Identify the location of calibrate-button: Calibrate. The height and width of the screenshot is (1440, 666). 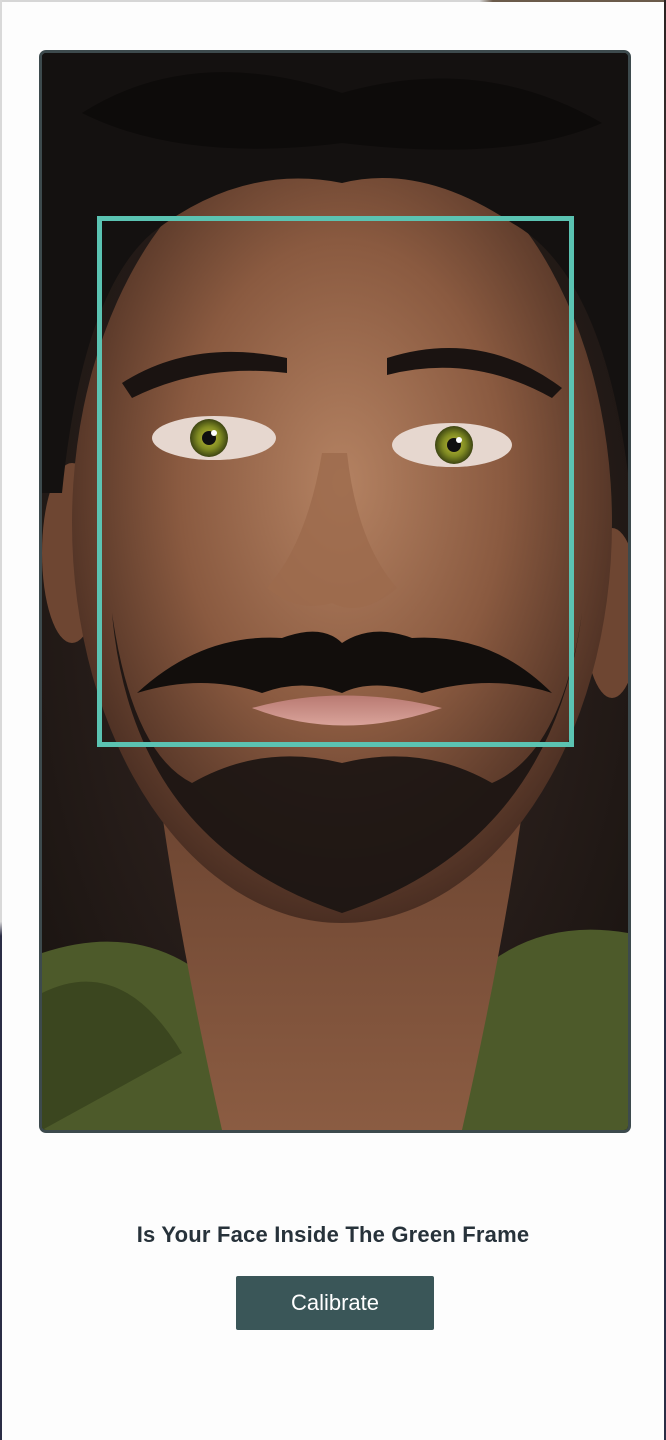
(335, 1303).